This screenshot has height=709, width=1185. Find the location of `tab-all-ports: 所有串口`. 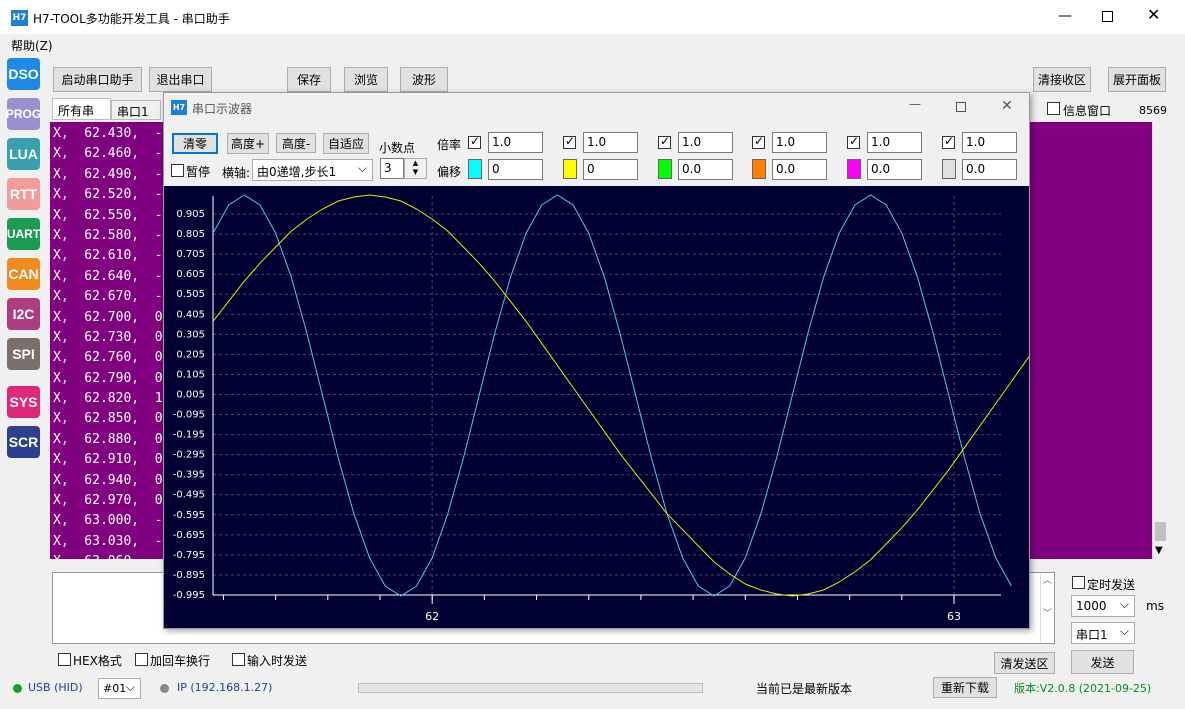

tab-all-ports: 所有串口 is located at coordinates (81, 116).